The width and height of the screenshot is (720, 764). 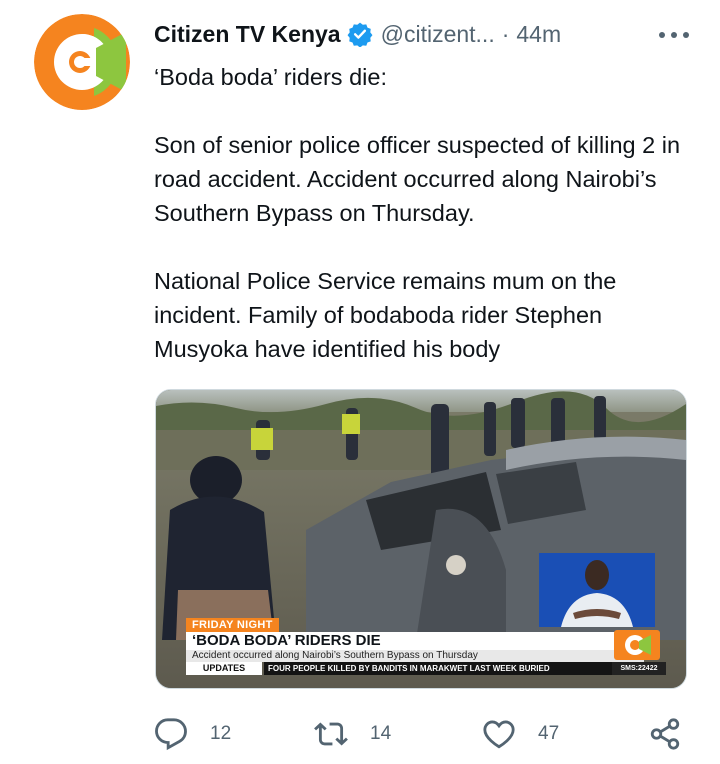 I want to click on reply-count: 12, so click(x=221, y=733).